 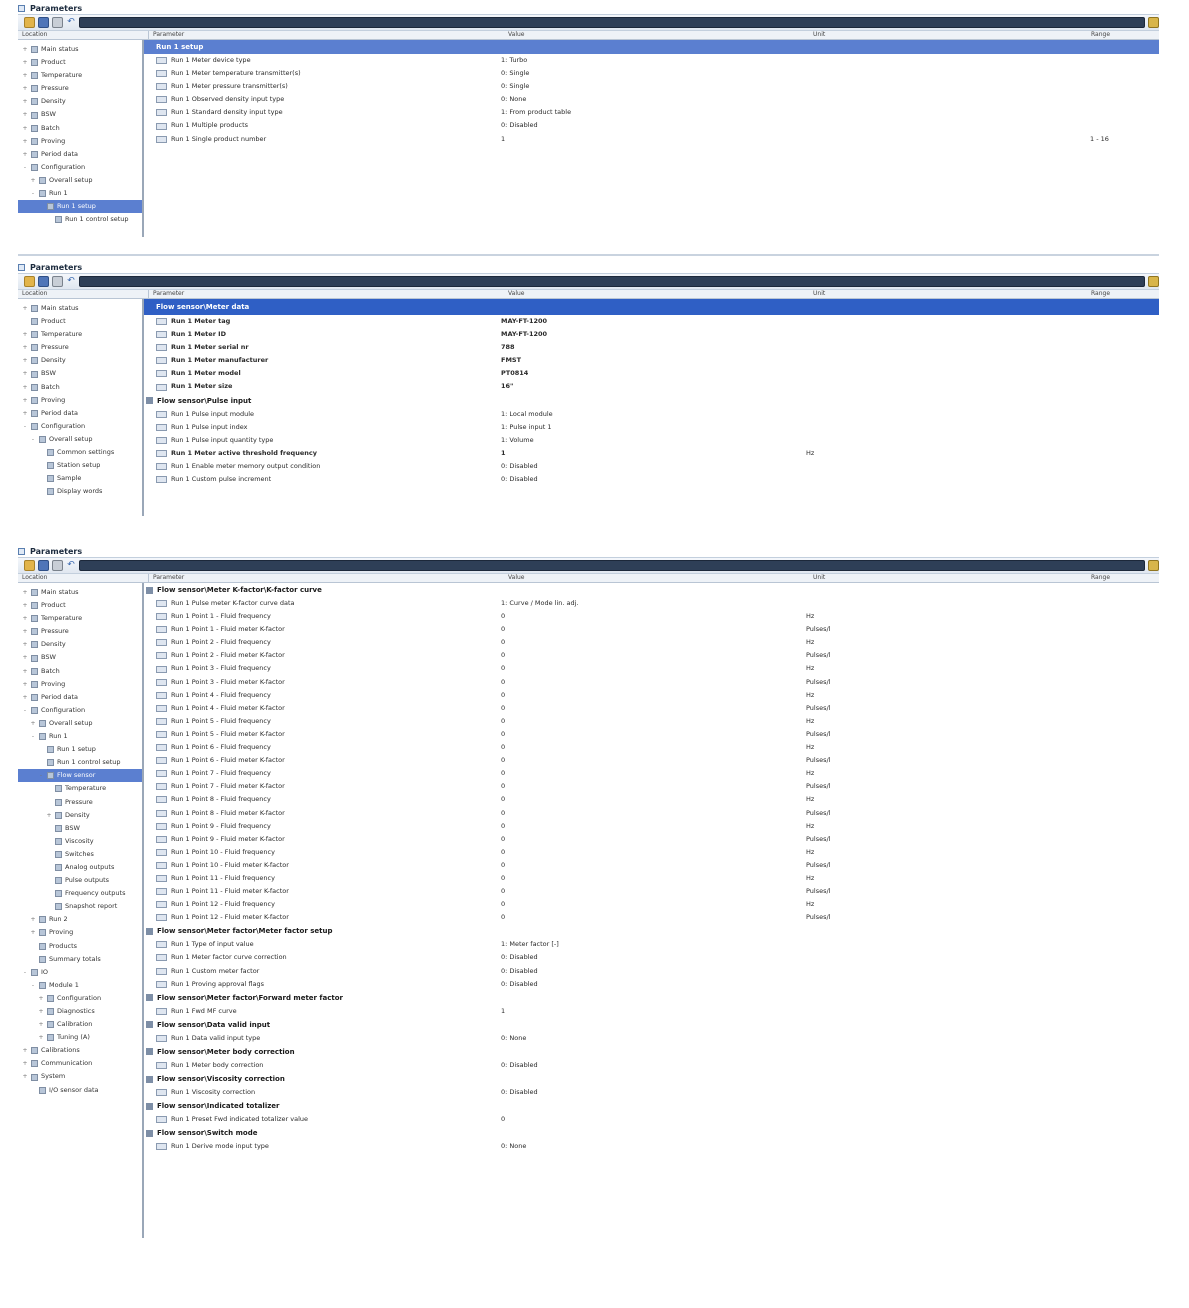 I want to click on table-row: Run 1 Meter manufacturer FMST, so click(x=651, y=360).